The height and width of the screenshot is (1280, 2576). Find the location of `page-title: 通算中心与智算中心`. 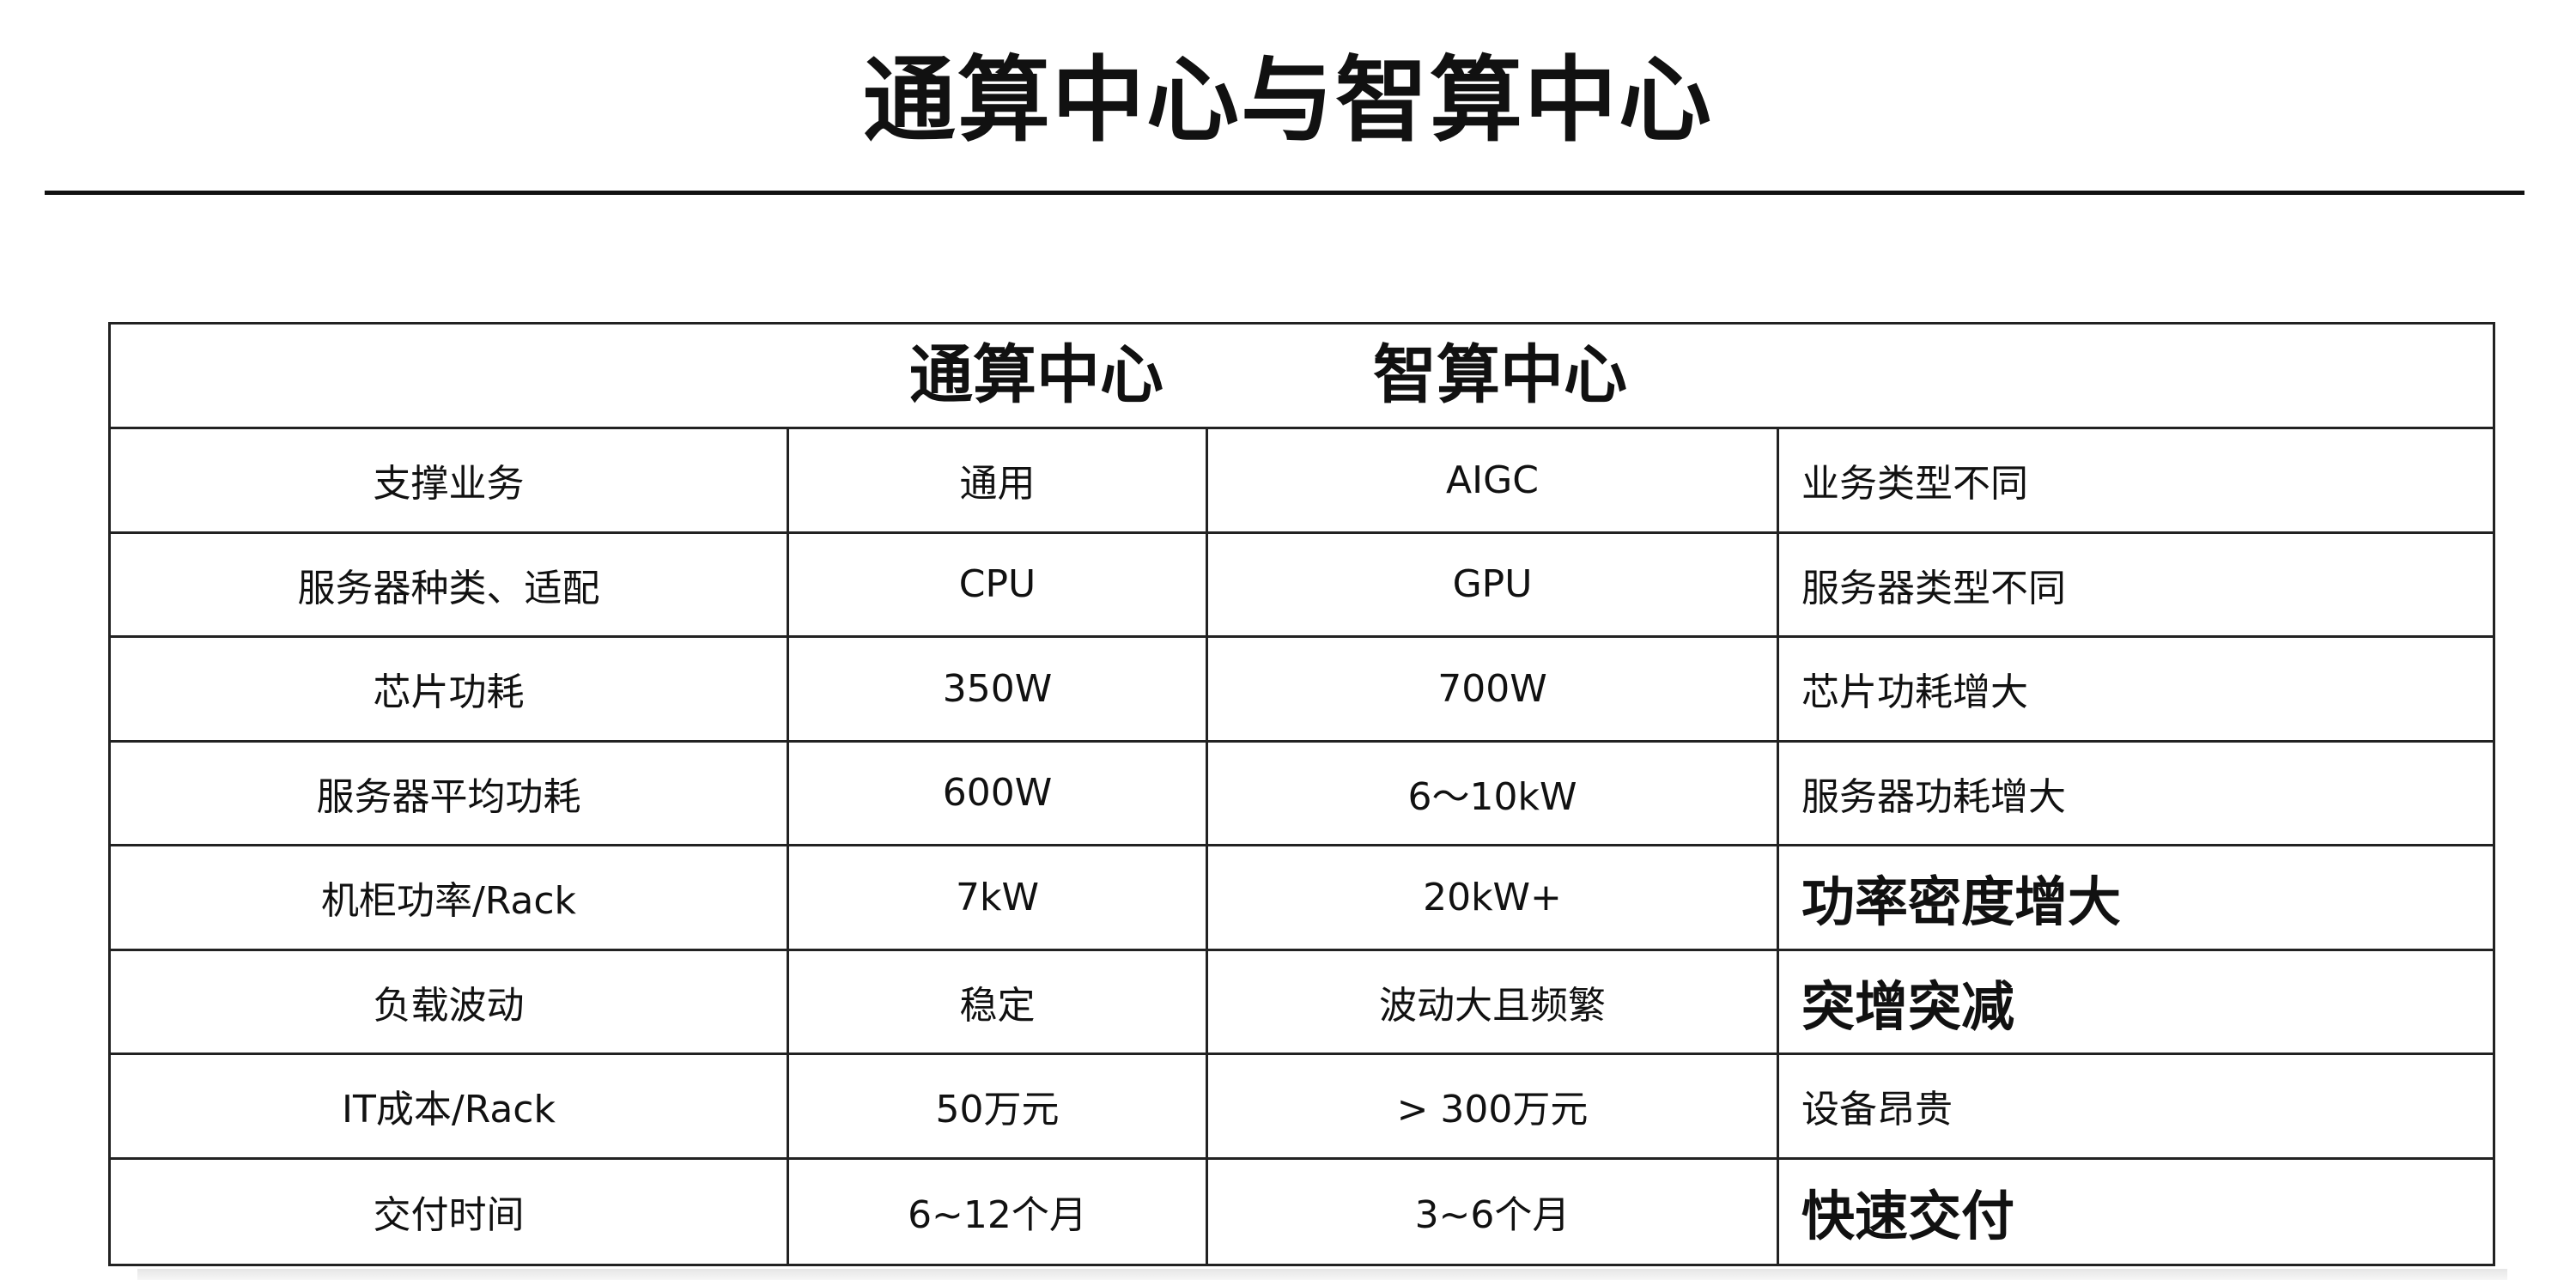

page-title: 通算中心与智算中心 is located at coordinates (1287, 101).